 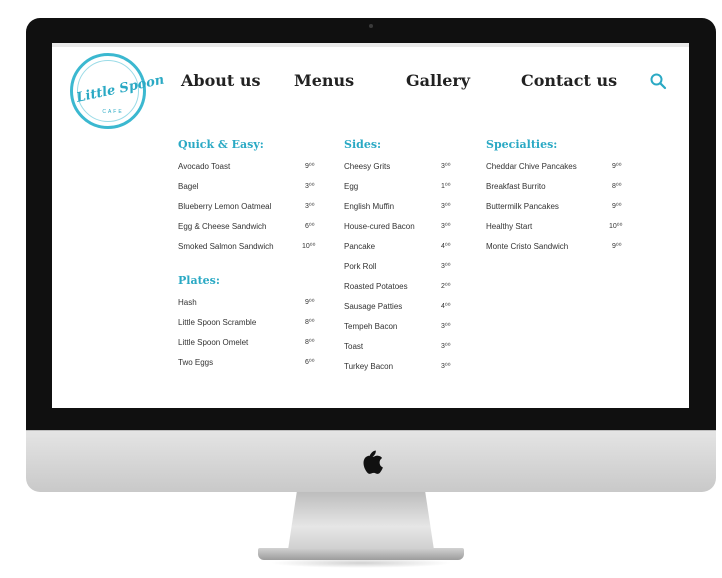 I want to click on item-name: Breakfast Burrito, so click(x=516, y=186).